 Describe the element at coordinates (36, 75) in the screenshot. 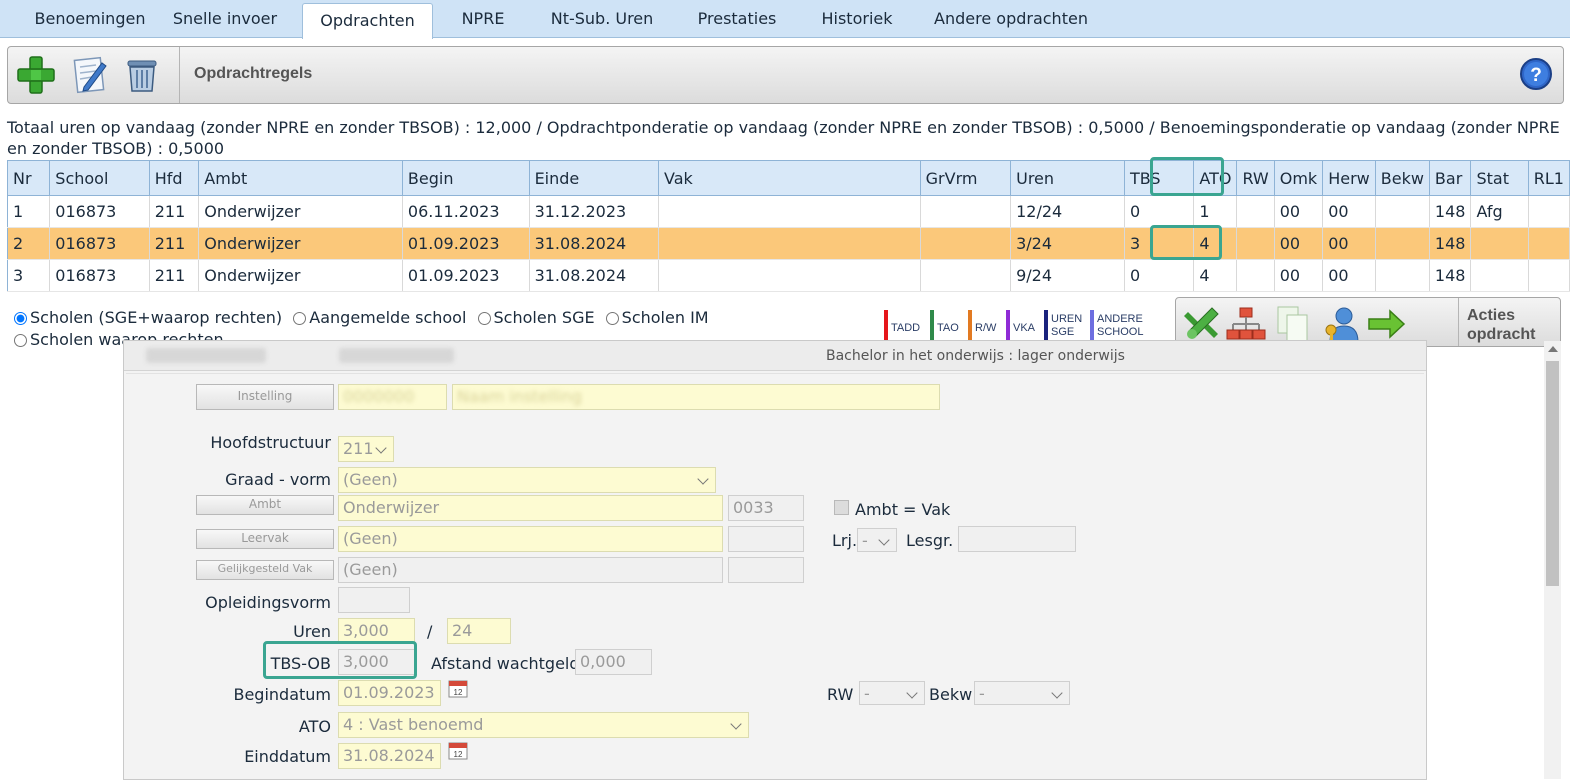

I see `add-icon` at that location.